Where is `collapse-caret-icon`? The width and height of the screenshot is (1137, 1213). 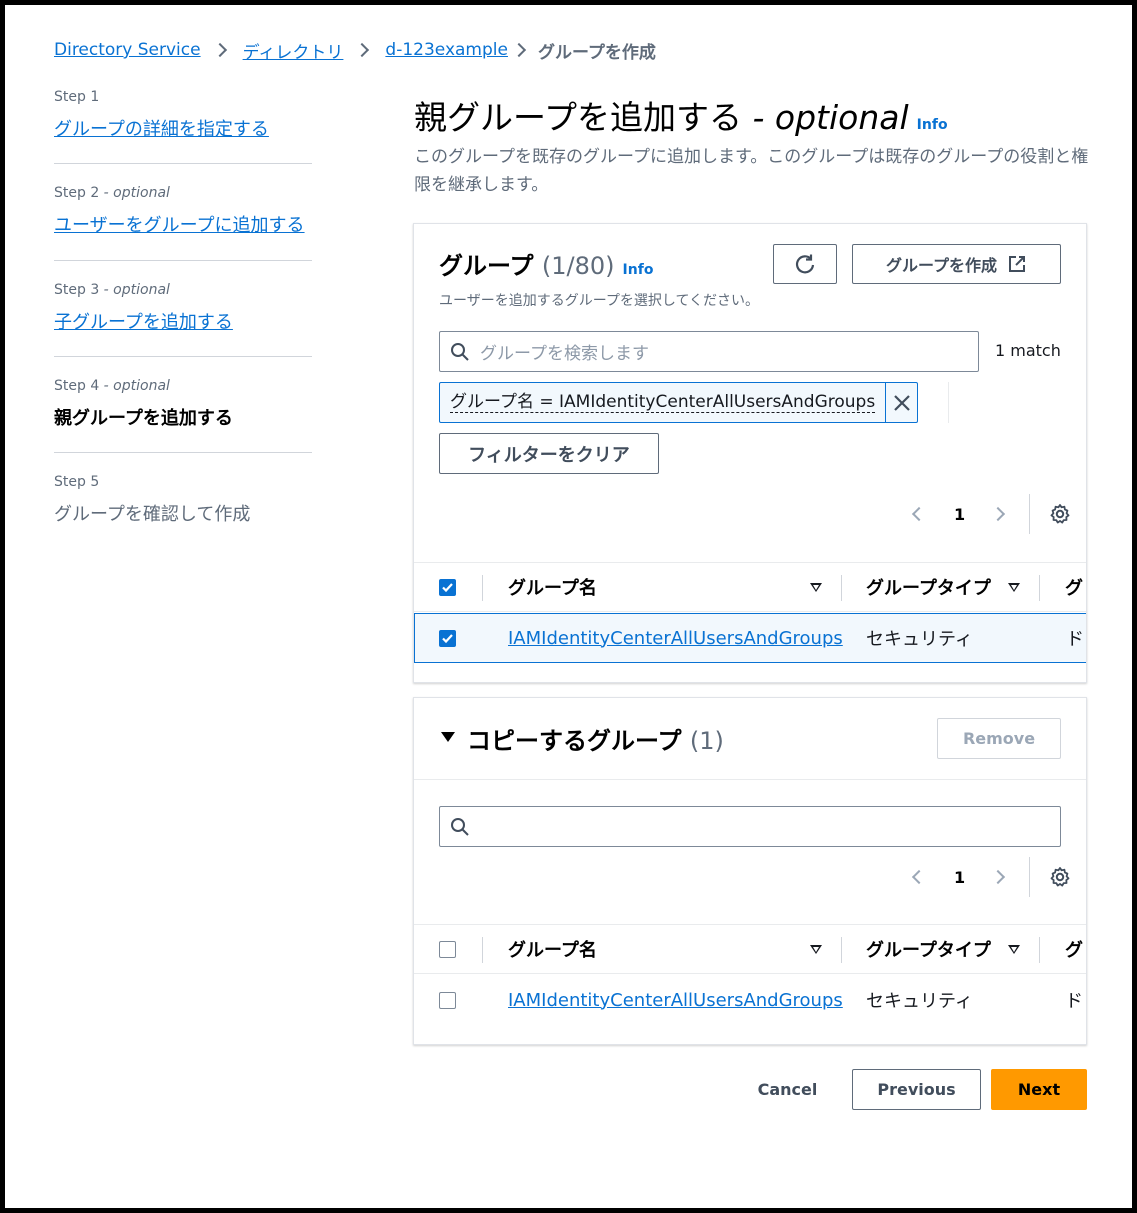
collapse-caret-icon is located at coordinates (448, 737).